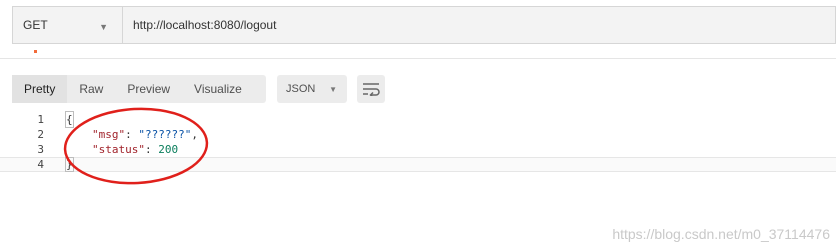 The height and width of the screenshot is (248, 836). Describe the element at coordinates (418, 164) in the screenshot. I see `code-line: 4 }` at that location.